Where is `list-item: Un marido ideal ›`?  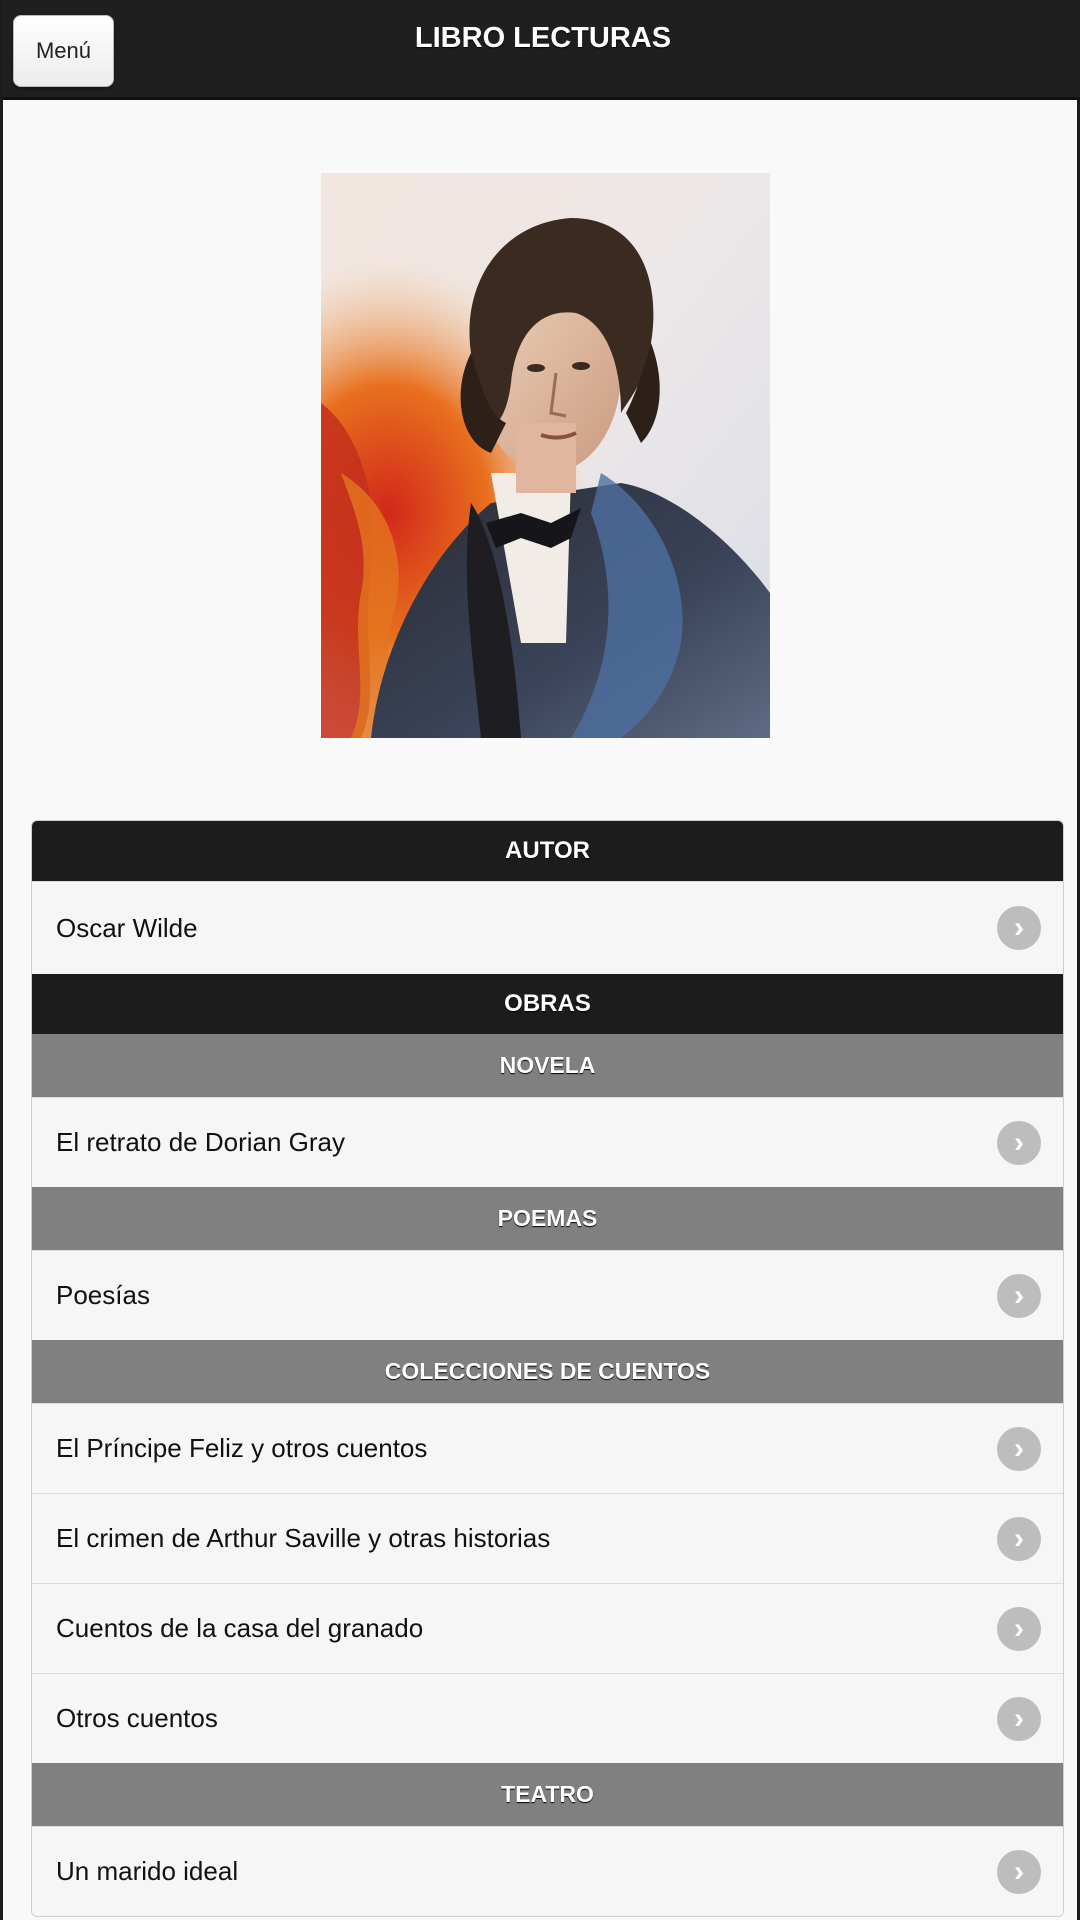
list-item: Un marido ideal › is located at coordinates (547, 1871).